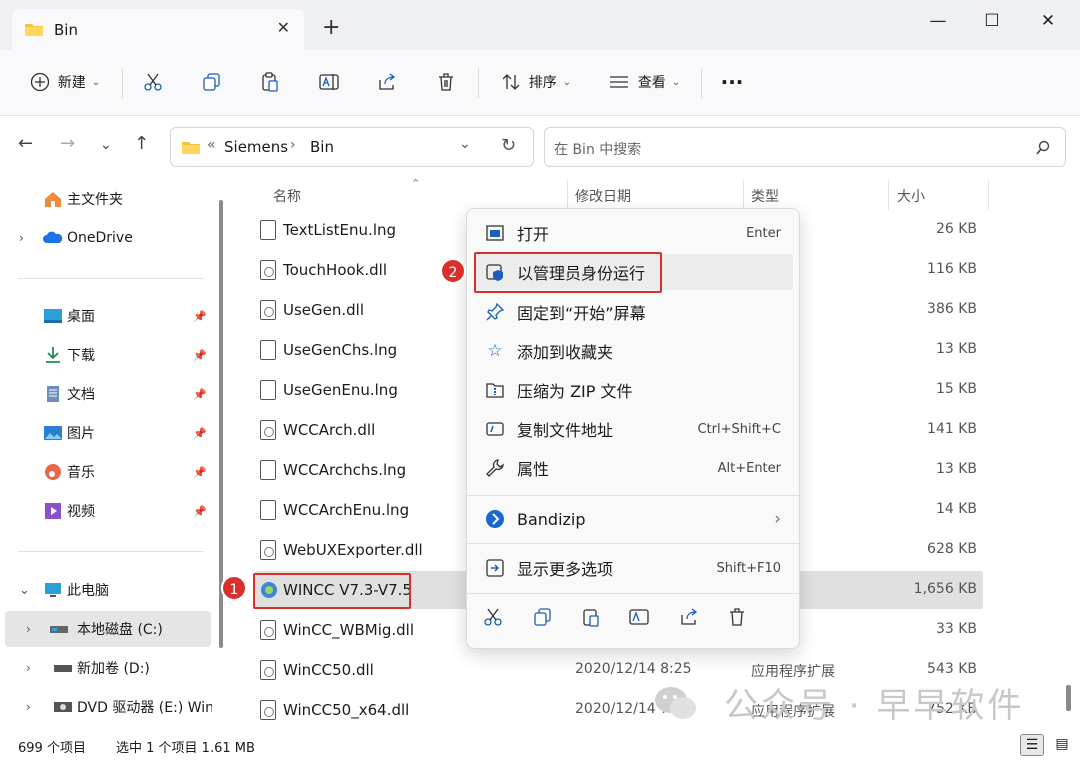  I want to click on details-view-icon: ☰, so click(1032, 745).